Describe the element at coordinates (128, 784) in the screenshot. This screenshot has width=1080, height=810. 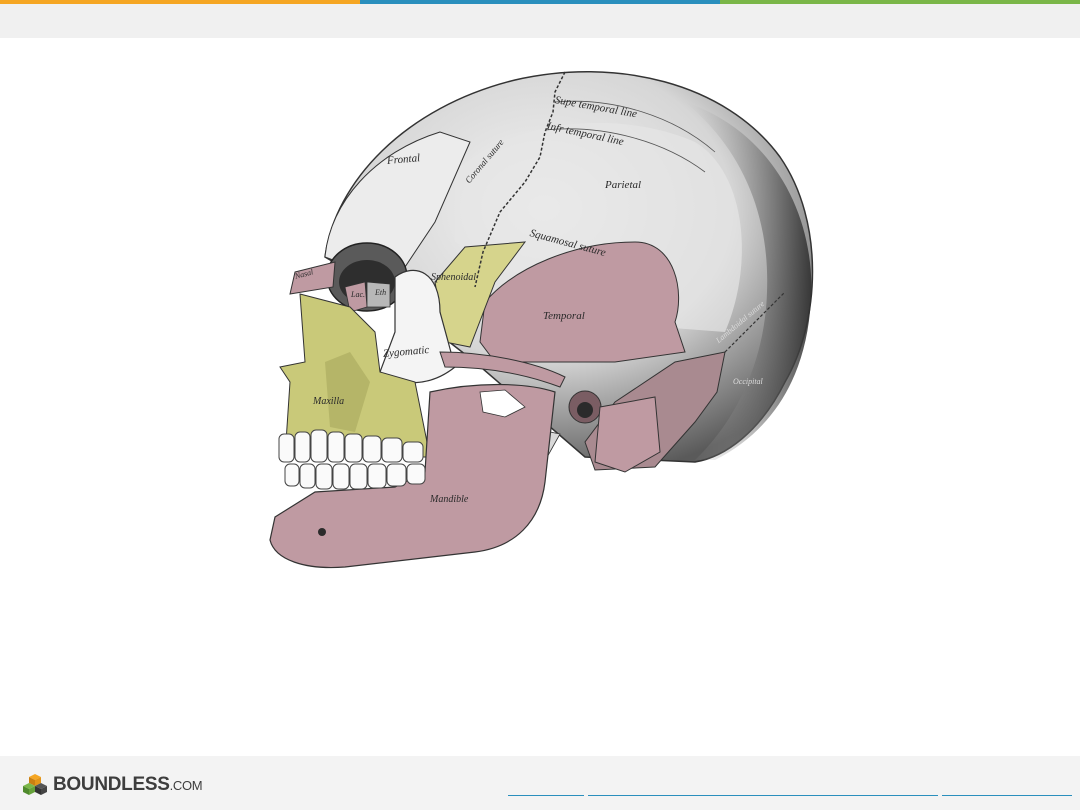
I see `brand-name: BOUNDLESS.COM` at that location.